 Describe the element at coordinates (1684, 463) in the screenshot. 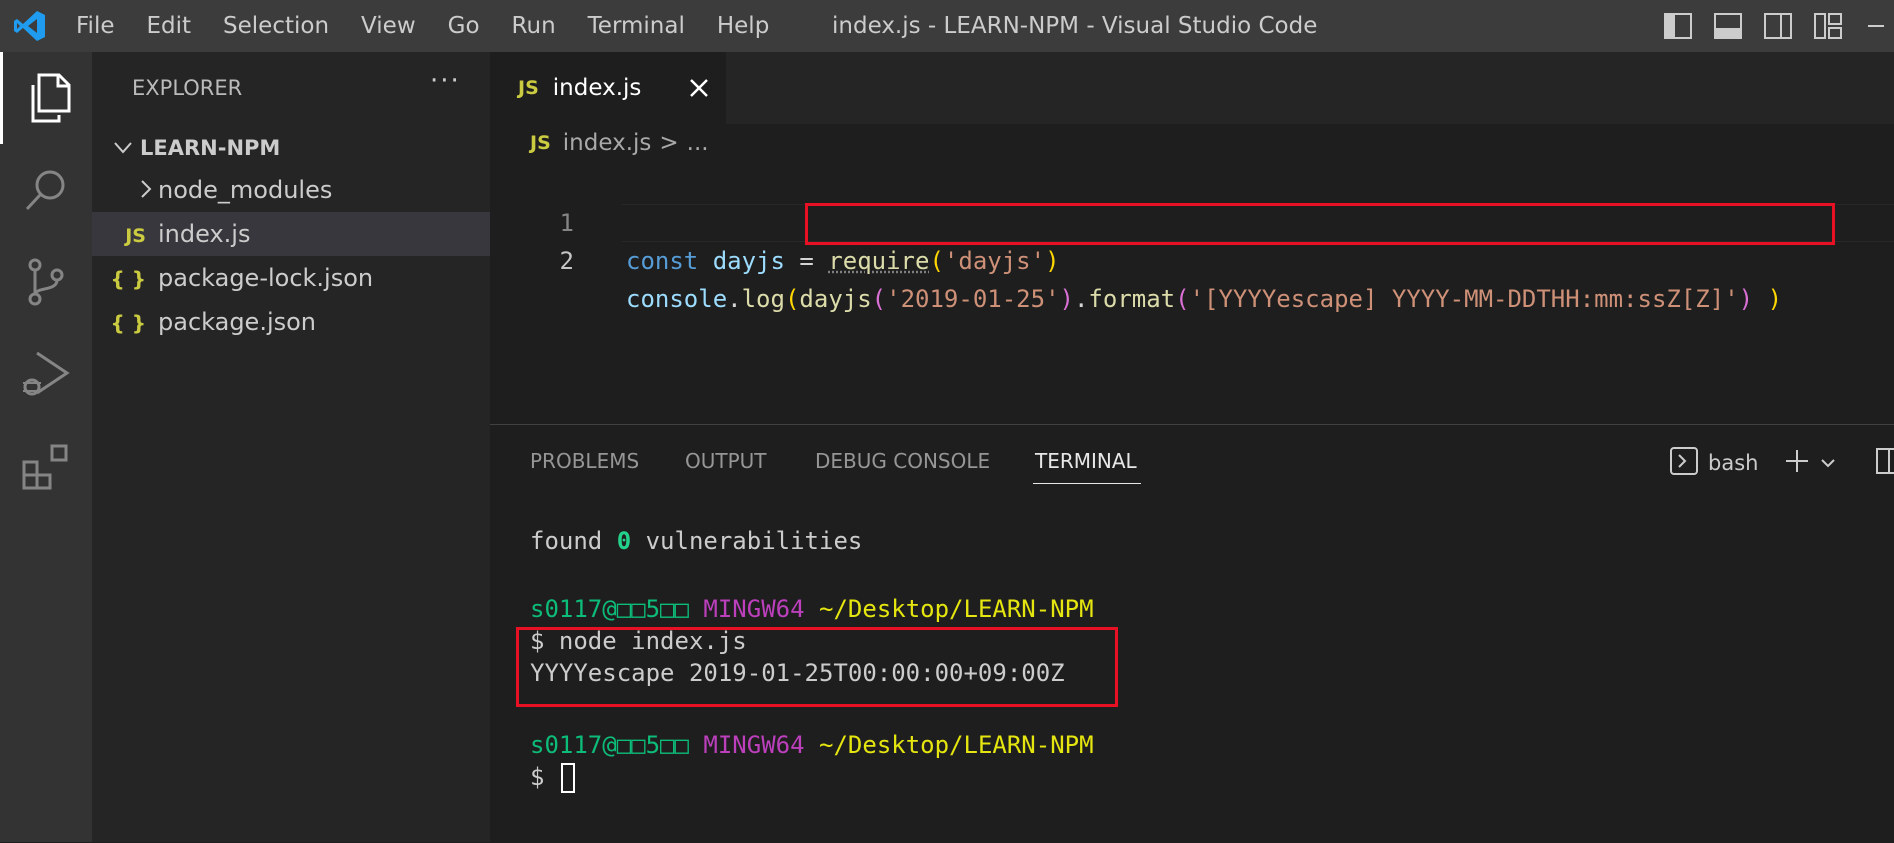

I see `terminal-shell-icon` at that location.